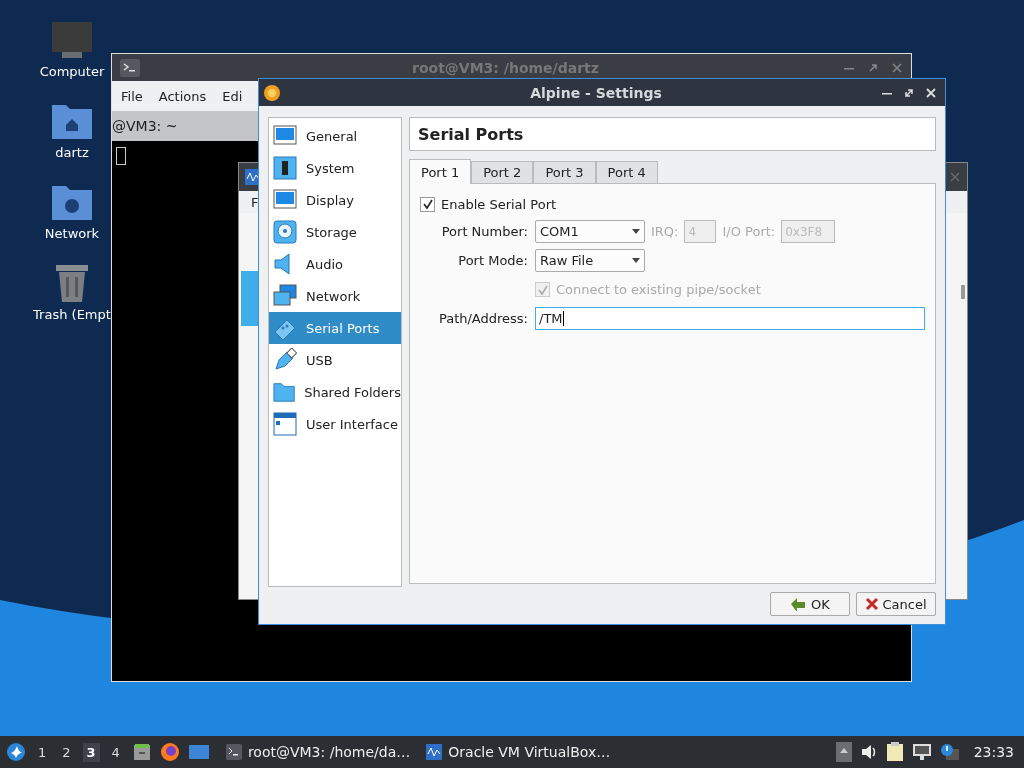  What do you see at coordinates (872, 604) in the screenshot?
I see `cross-icon` at bounding box center [872, 604].